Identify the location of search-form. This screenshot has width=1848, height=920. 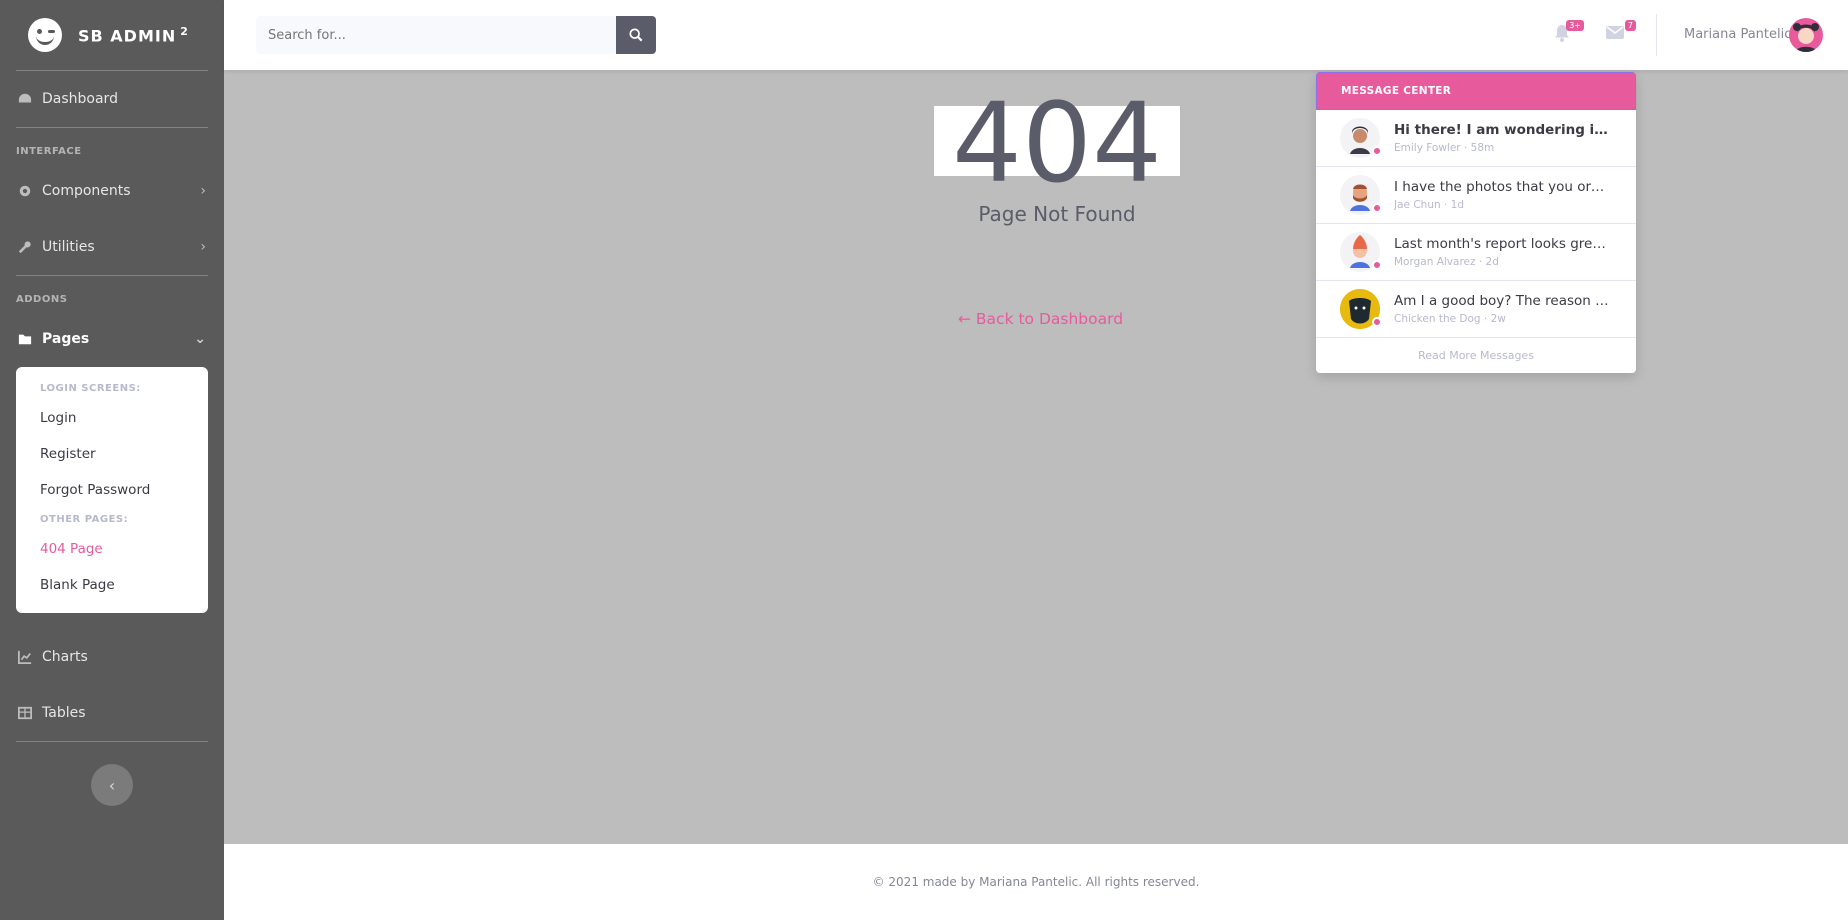
(456, 35).